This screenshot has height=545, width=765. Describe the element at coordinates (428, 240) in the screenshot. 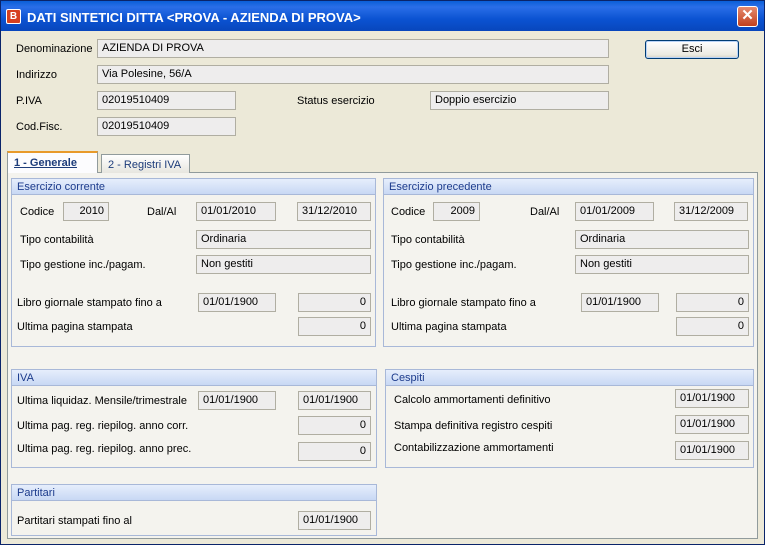

I see `ep-tipo-contabilita-label: Tipo contabilità` at that location.